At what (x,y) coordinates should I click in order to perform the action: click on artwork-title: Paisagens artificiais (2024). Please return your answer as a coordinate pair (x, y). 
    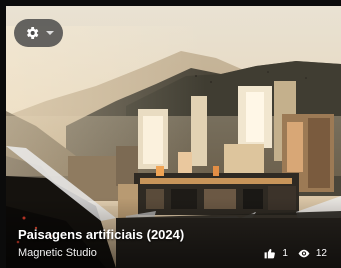
    Looking at the image, I should click on (101, 234).